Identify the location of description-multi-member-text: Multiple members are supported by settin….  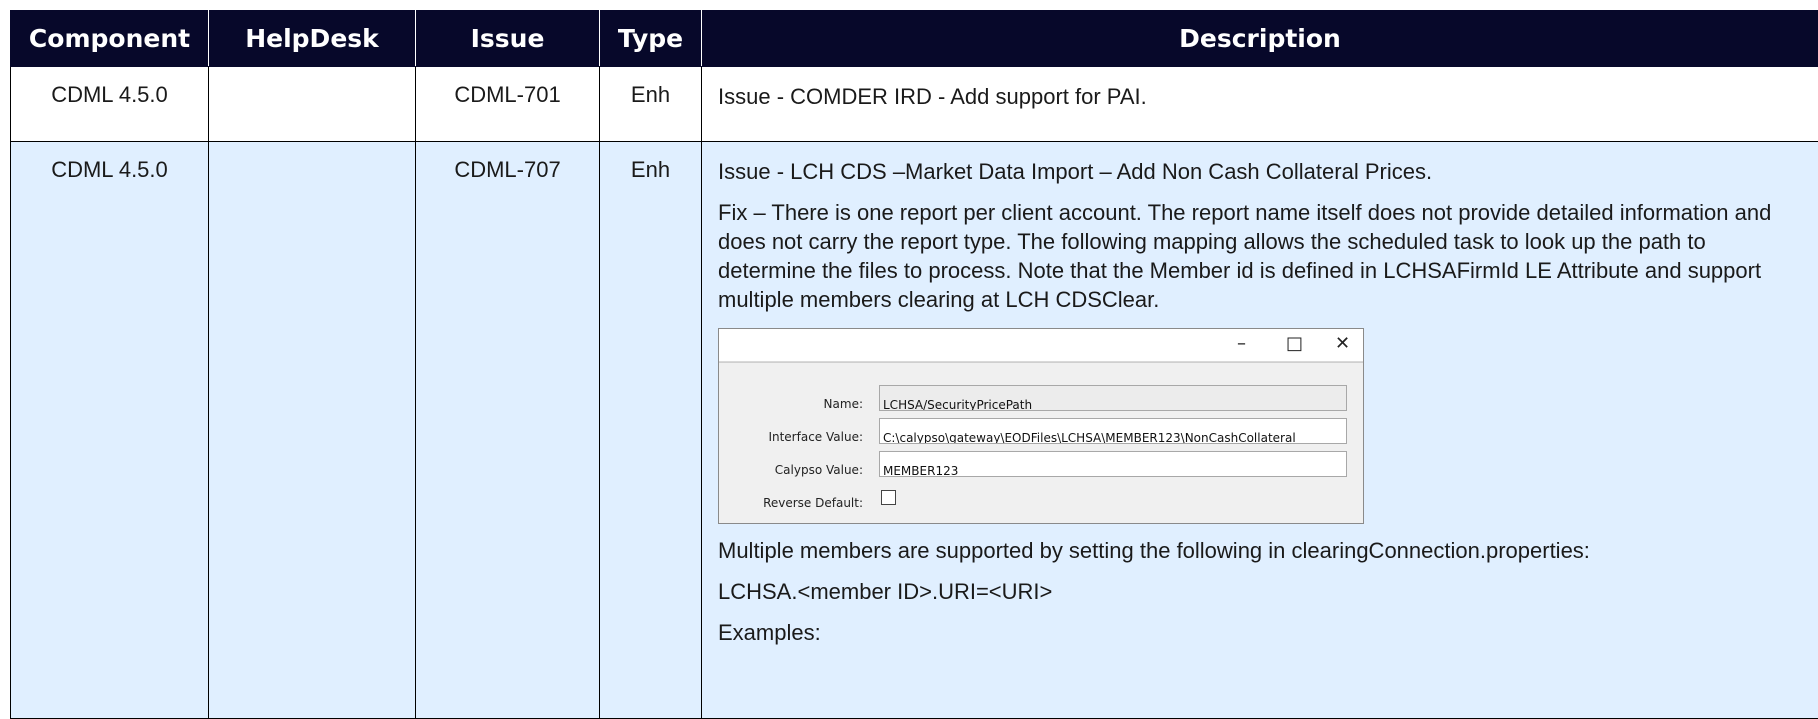
(1154, 550).